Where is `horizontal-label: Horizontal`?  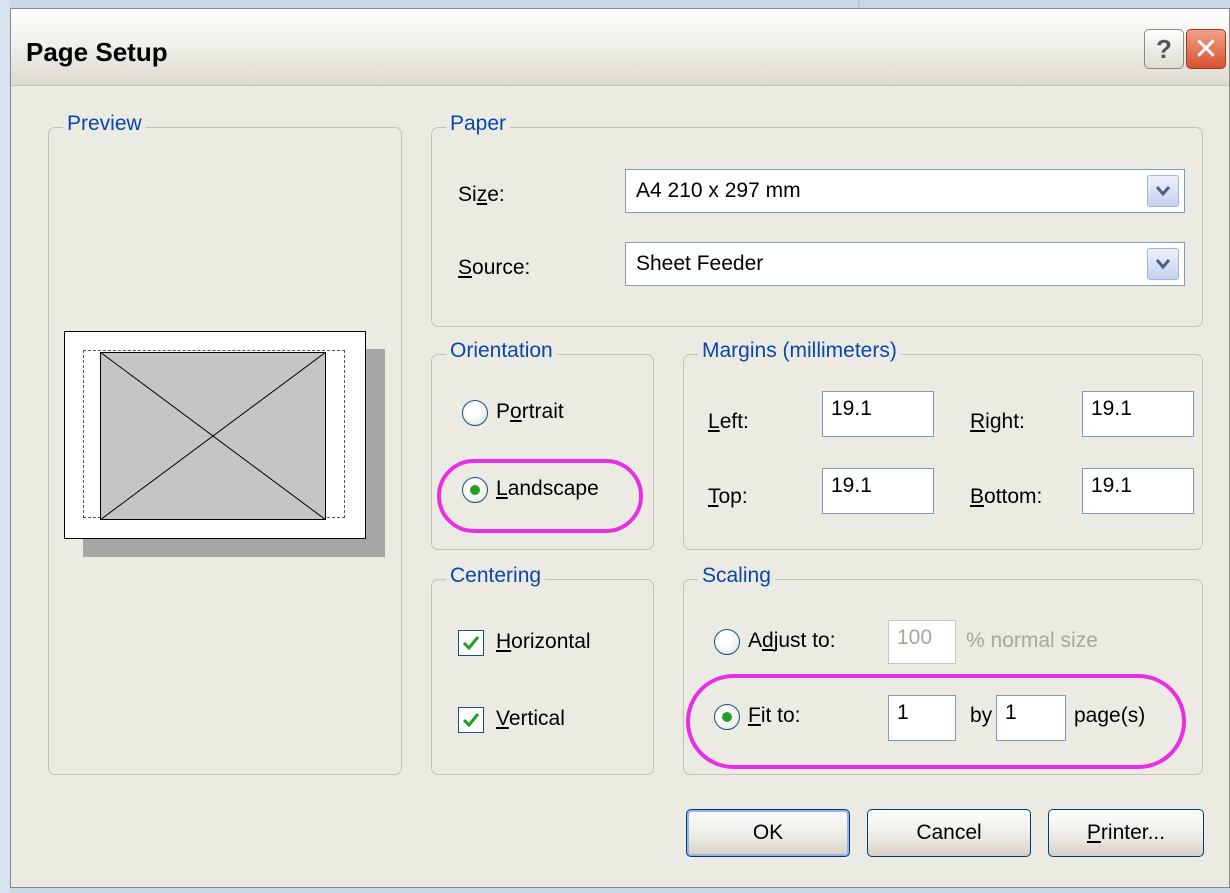
horizontal-label: Horizontal is located at coordinates (543, 642).